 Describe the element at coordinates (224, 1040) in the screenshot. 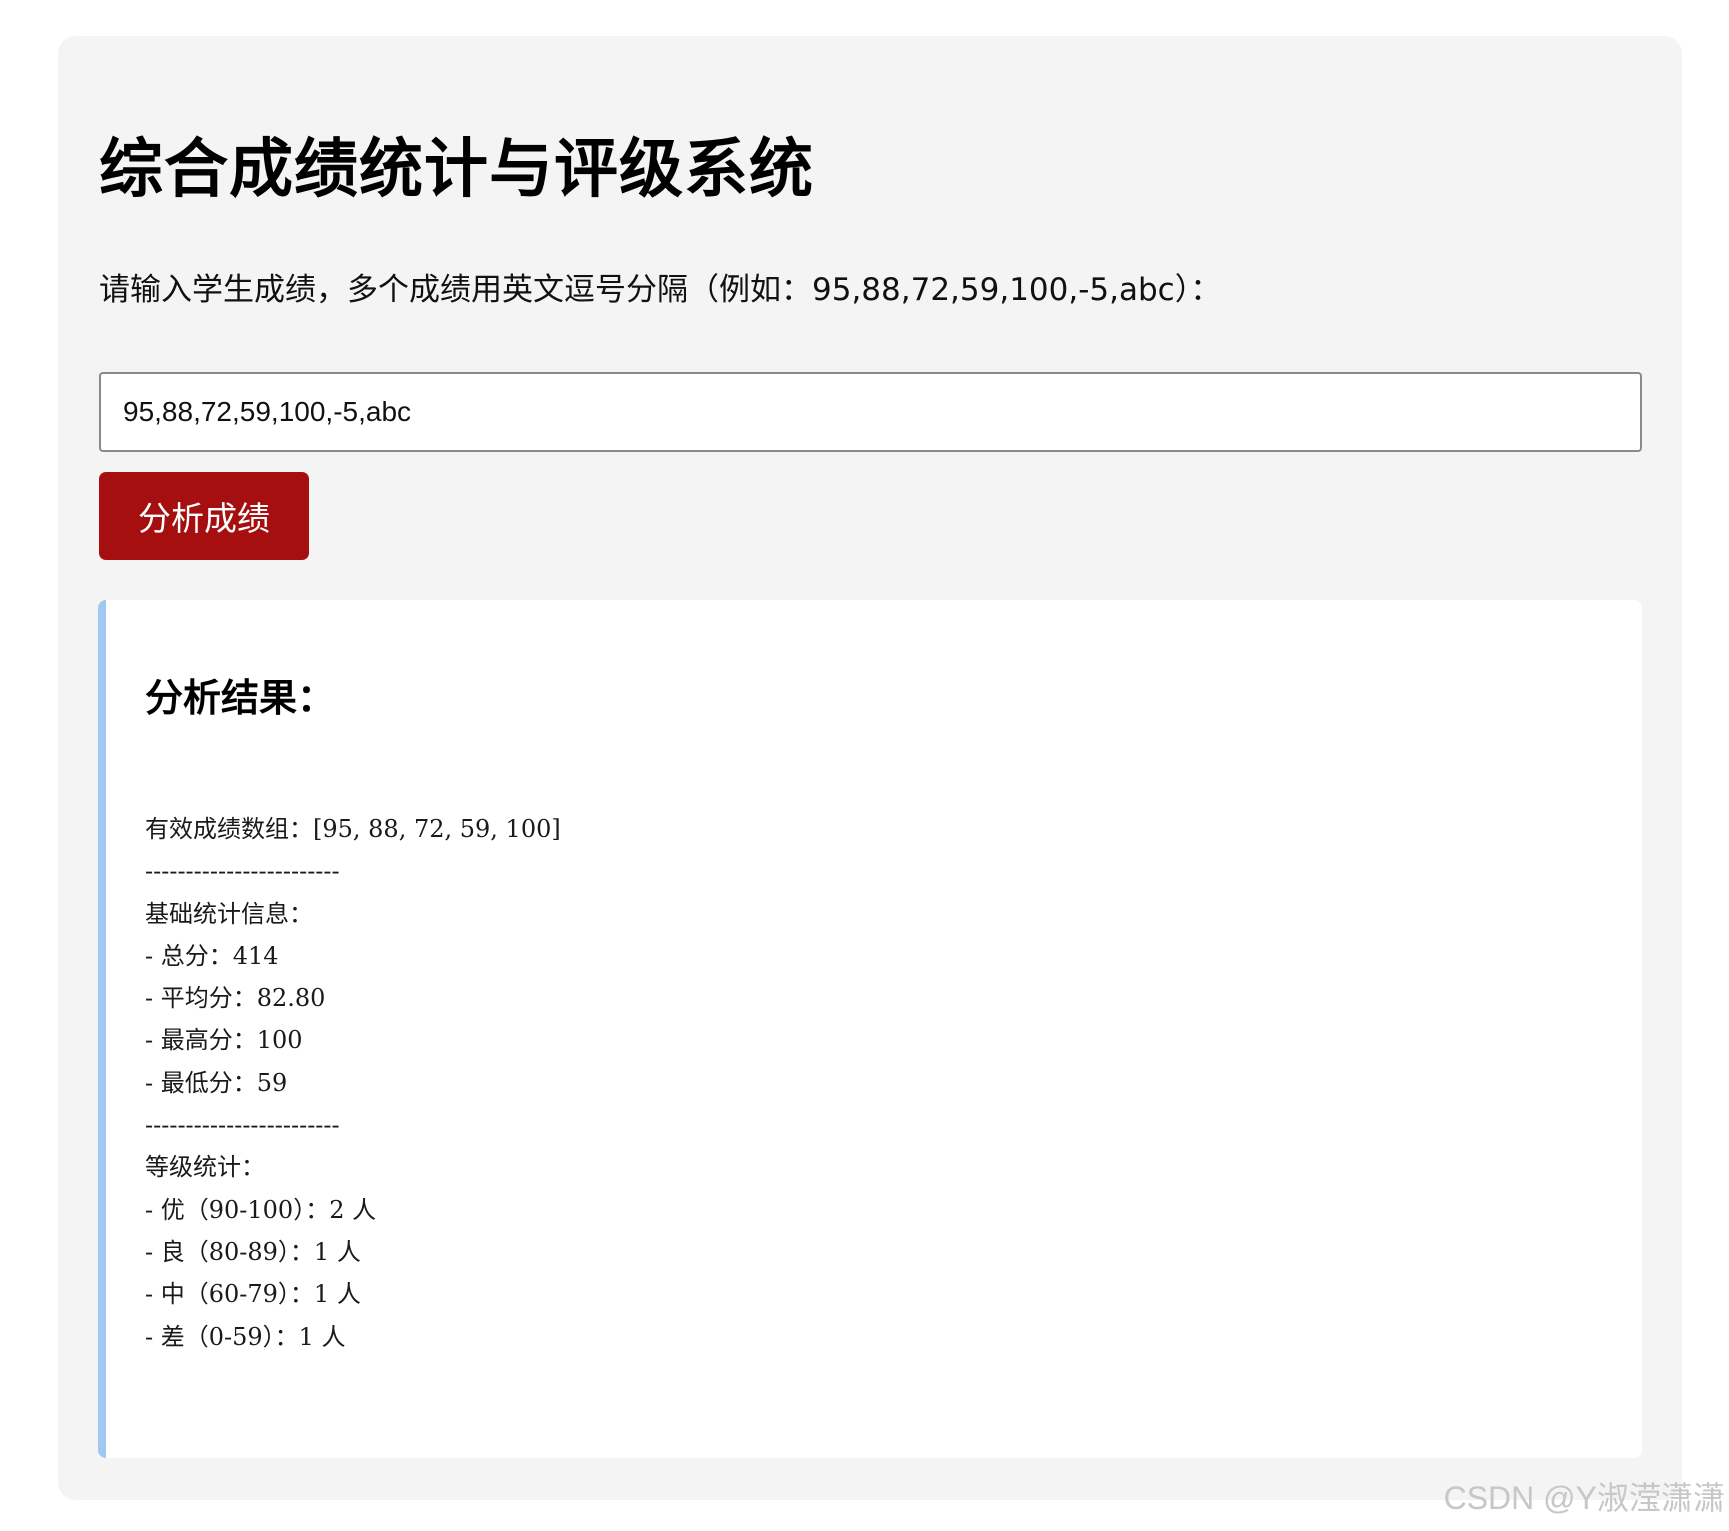

I see `max-score-line: - 最高分：100` at that location.